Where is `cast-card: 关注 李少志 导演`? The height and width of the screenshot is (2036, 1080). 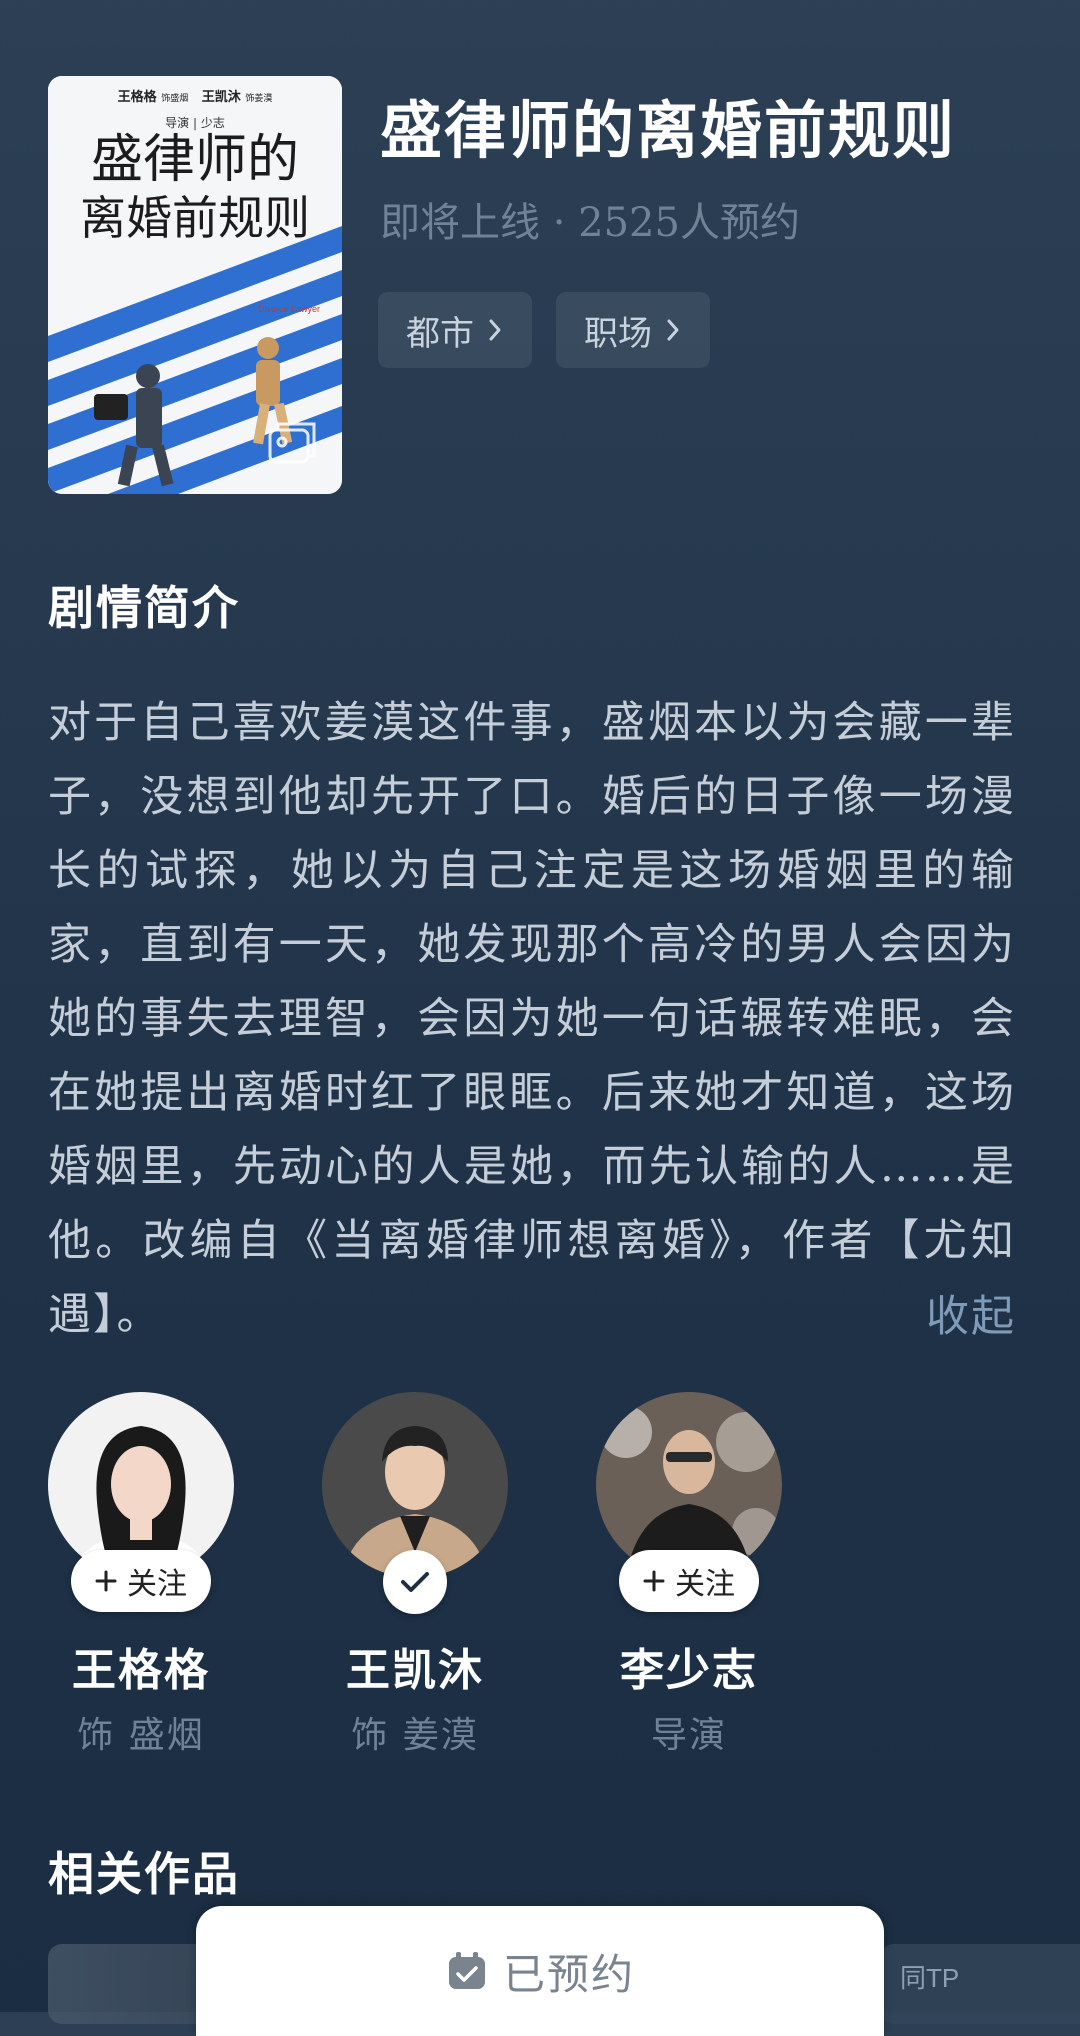 cast-card: 关注 李少志 导演 is located at coordinates (689, 1575).